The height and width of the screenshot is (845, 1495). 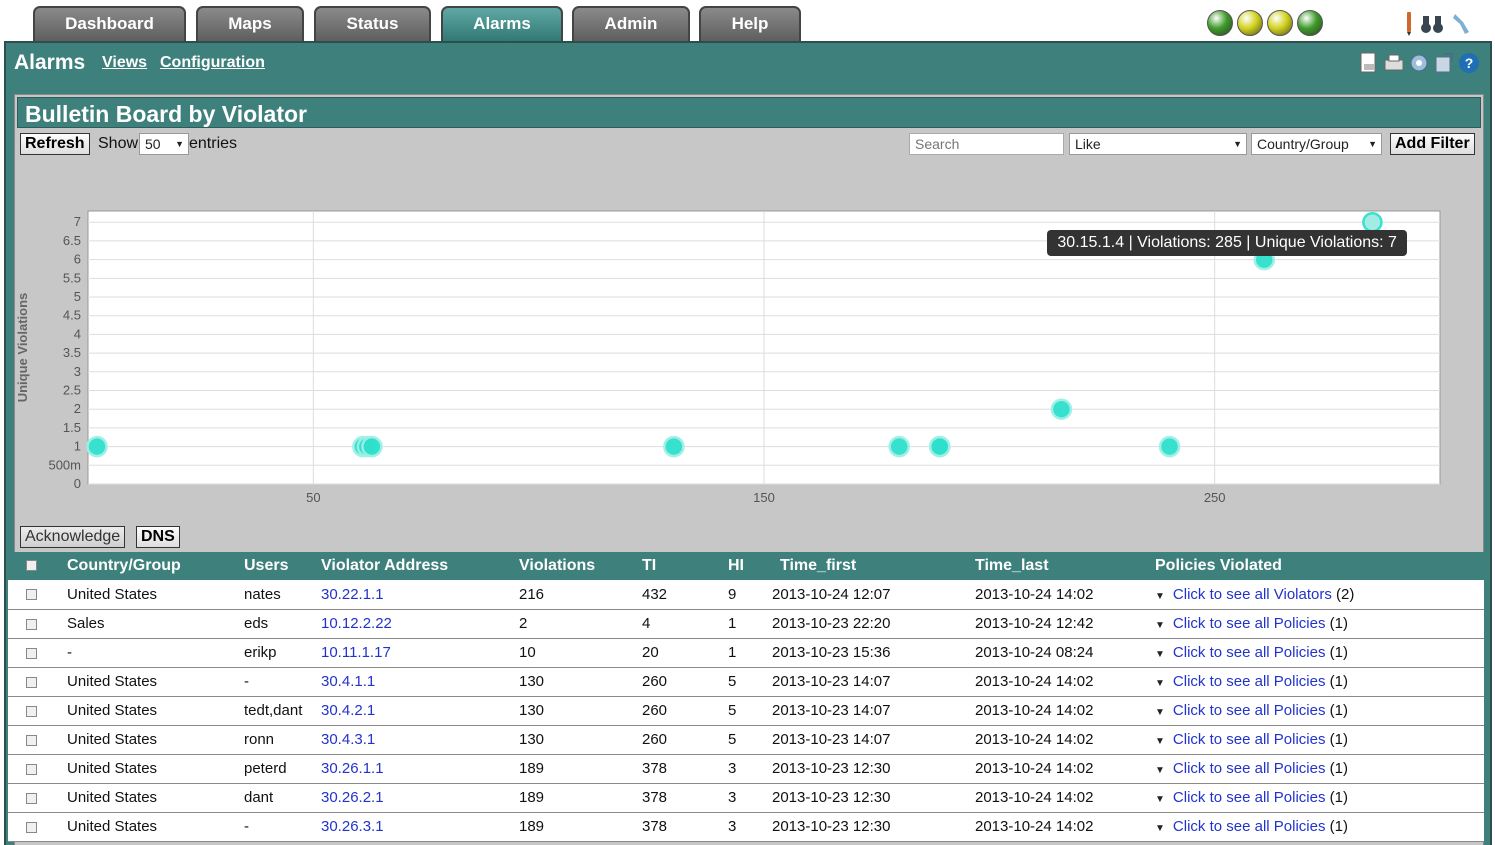 What do you see at coordinates (124, 63) in the screenshot?
I see `views-link: Views` at bounding box center [124, 63].